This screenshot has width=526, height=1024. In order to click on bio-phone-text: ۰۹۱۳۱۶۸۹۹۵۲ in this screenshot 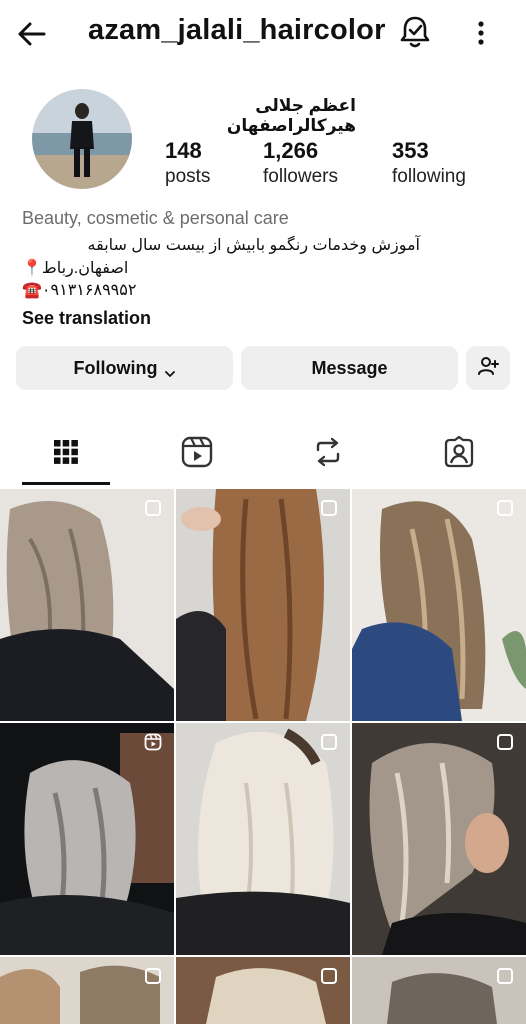, I will do `click(89, 290)`.